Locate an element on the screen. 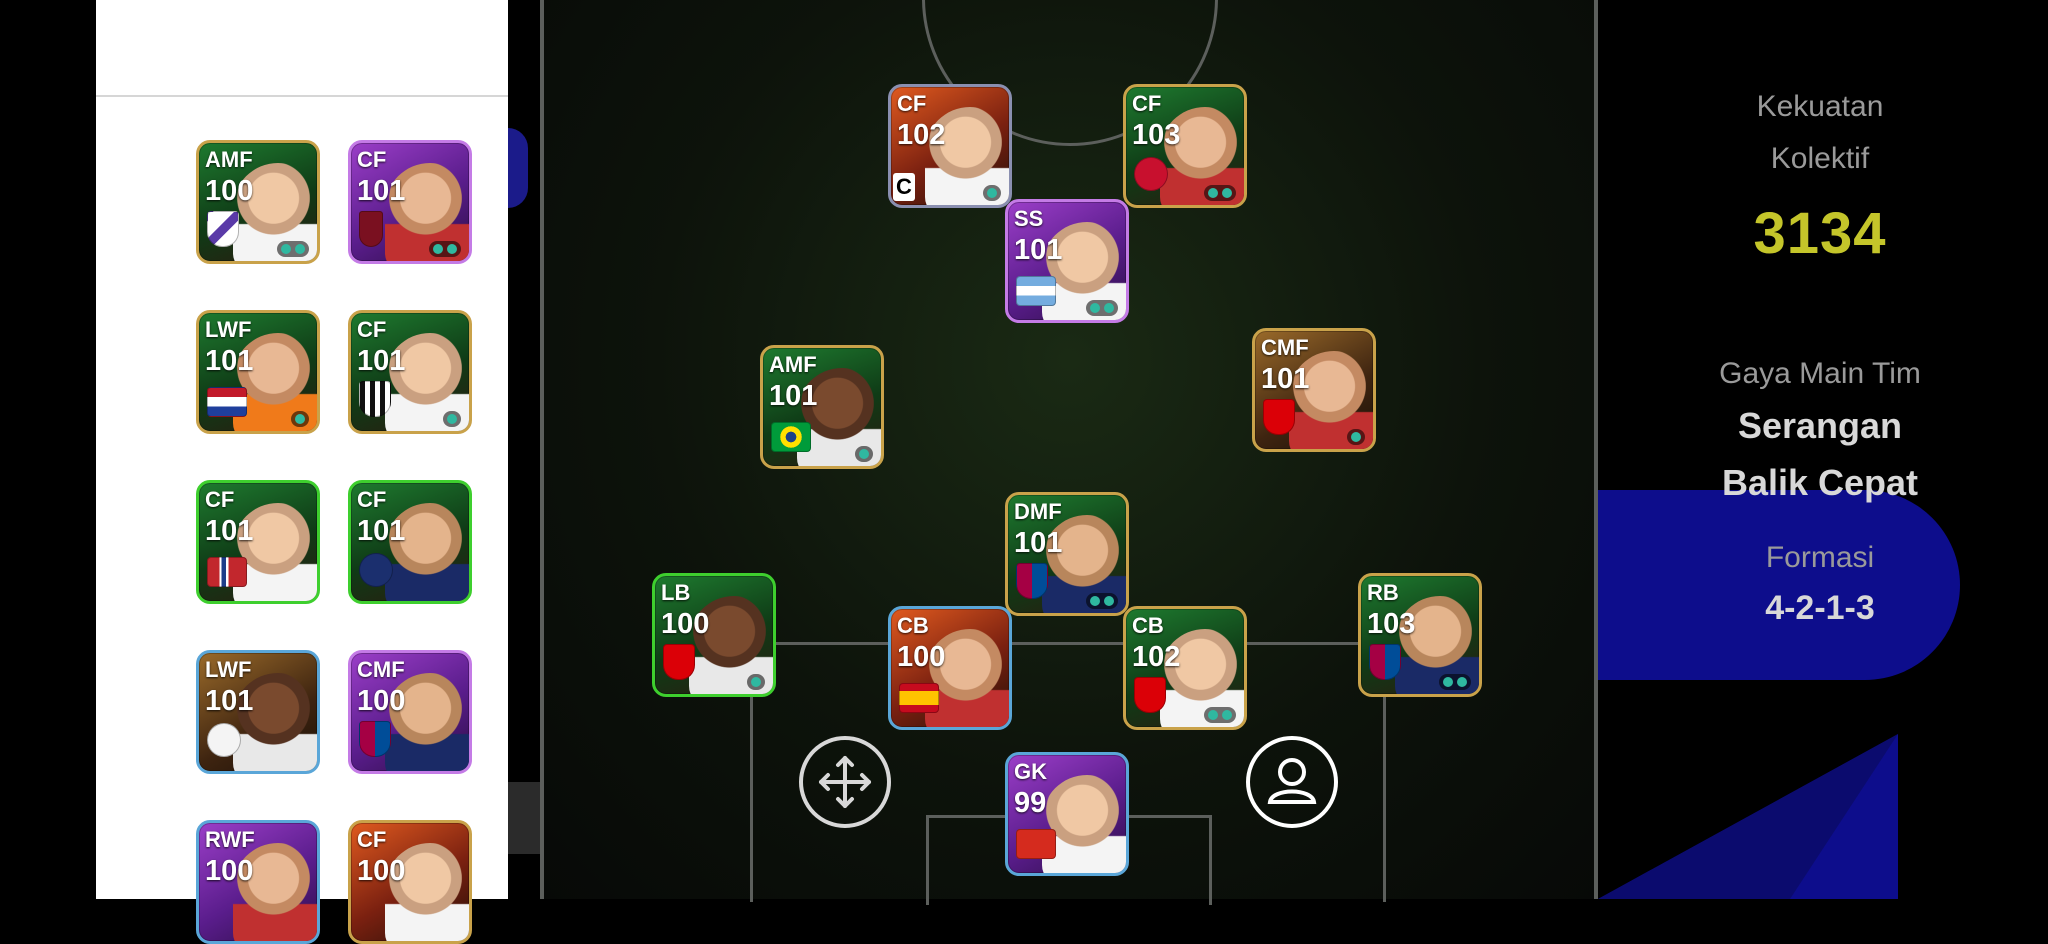 This screenshot has height=944, width=2048. flag-spain-icon is located at coordinates (919, 698).